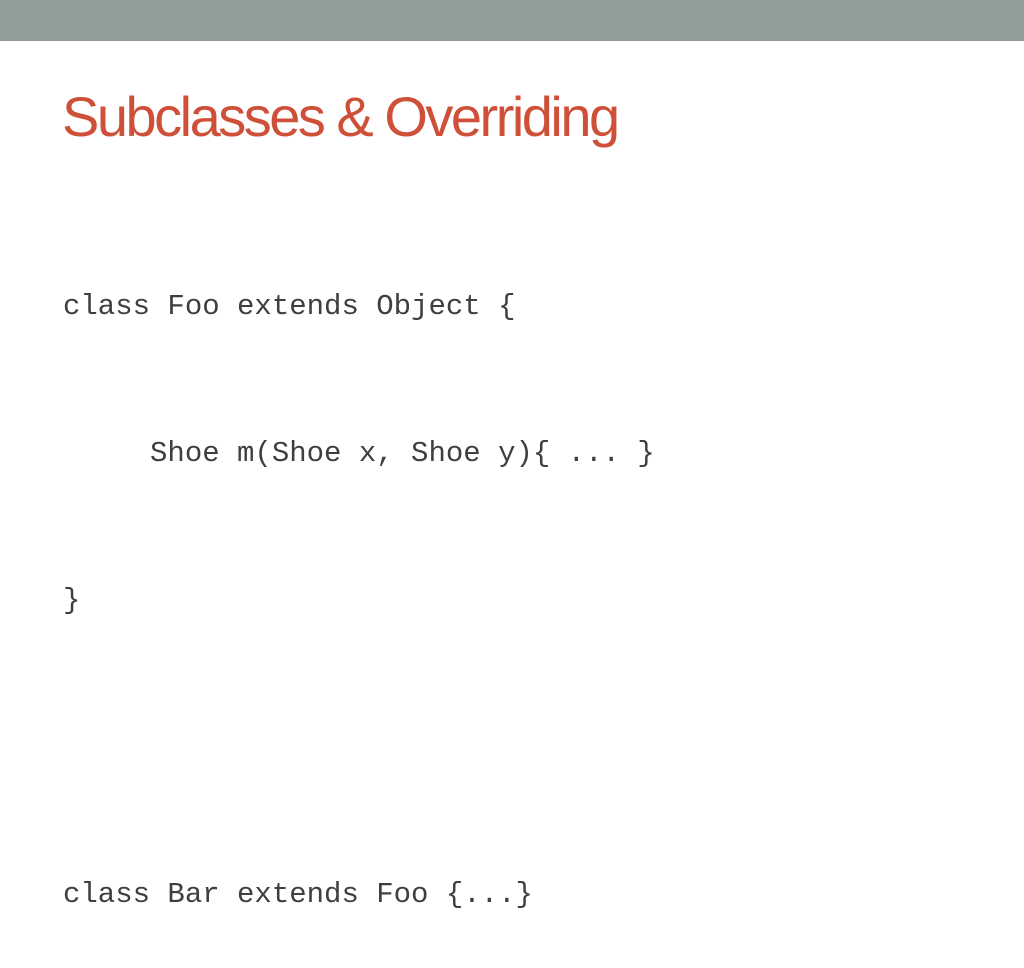 The image size is (1024, 968). Describe the element at coordinates (359, 453) in the screenshot. I see `code-line: Shoe m(Shoe x, Shoe y){ ... }` at that location.